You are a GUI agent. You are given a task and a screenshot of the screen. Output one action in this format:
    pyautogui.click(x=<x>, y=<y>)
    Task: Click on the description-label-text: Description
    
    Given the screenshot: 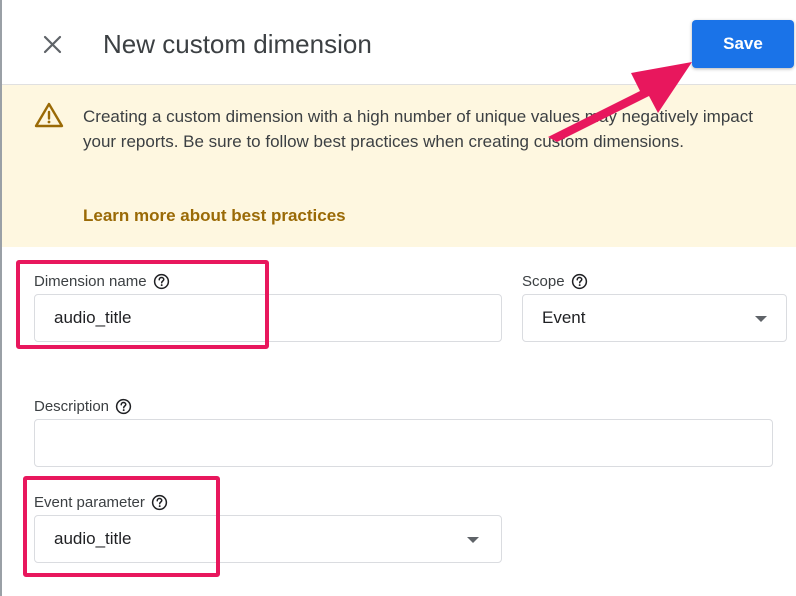 What is the action you would take?
    pyautogui.click(x=72, y=406)
    